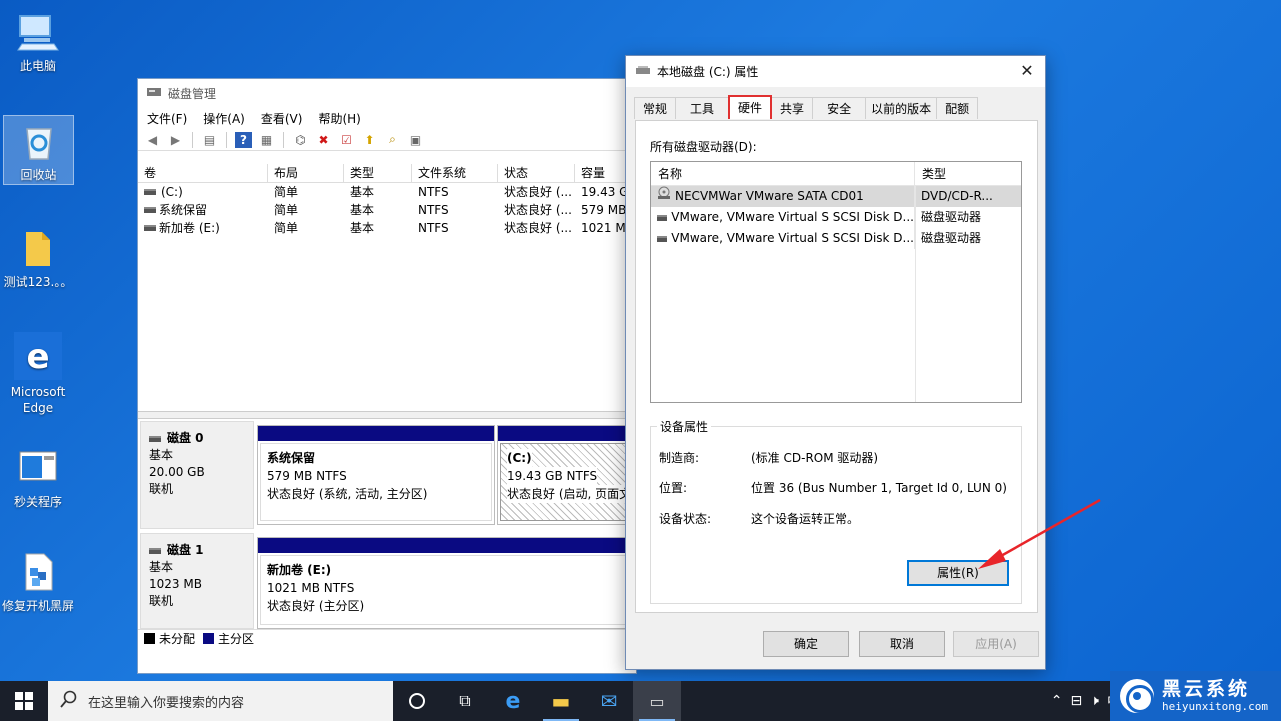 The height and width of the screenshot is (721, 1281). What do you see at coordinates (266, 140) in the screenshot?
I see `properties-view-icon: ▦` at bounding box center [266, 140].